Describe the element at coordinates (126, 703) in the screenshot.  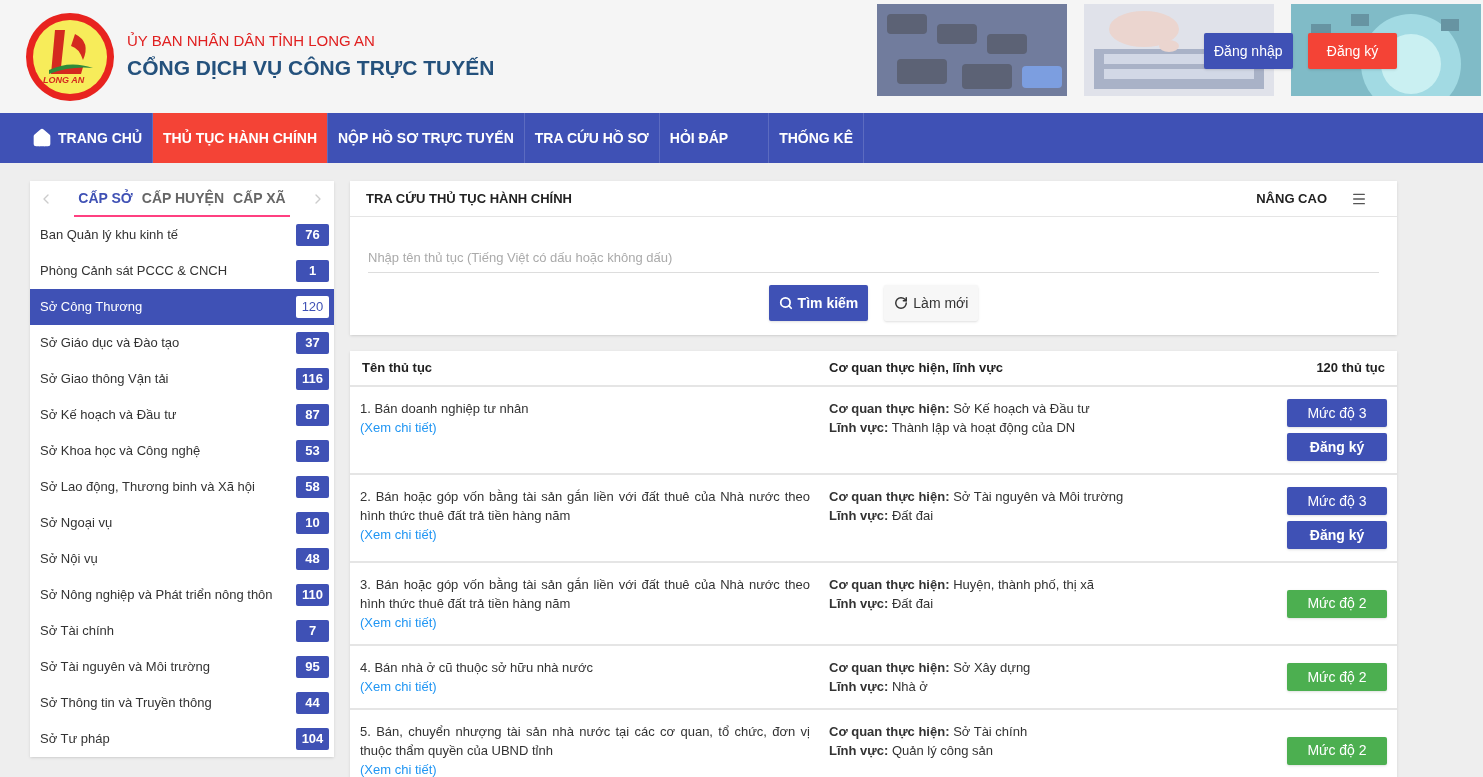
I see `agency-name: Sở Thông tin và Truyền thông` at that location.